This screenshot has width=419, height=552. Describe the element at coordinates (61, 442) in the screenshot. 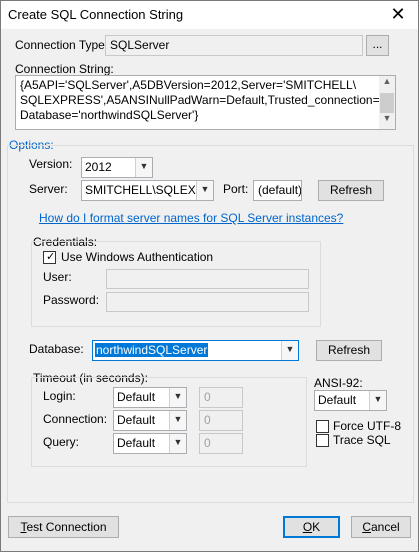

I see `query-timeout-label: Query:` at that location.